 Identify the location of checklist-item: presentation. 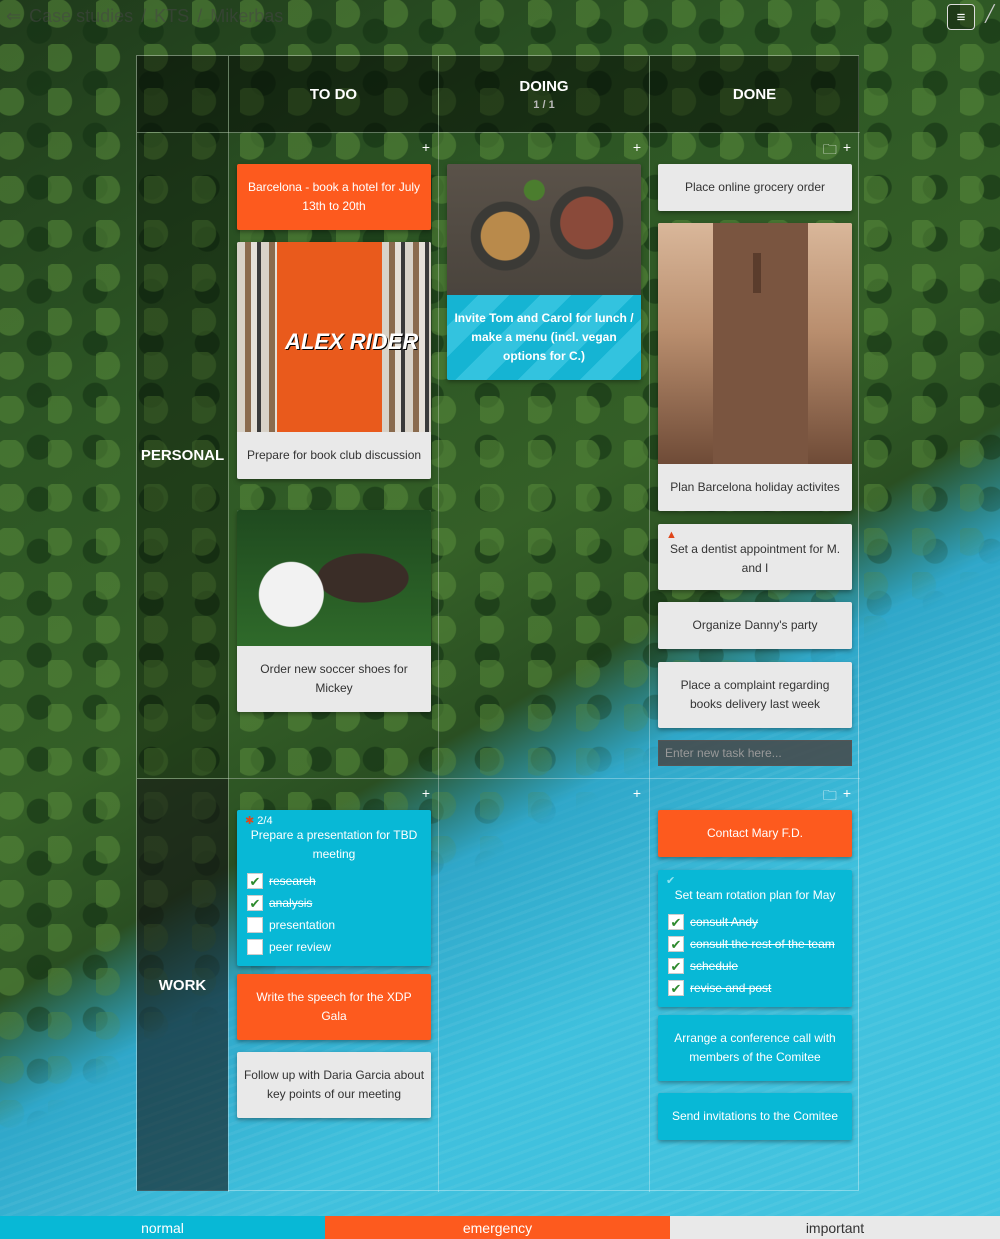
(334, 925).